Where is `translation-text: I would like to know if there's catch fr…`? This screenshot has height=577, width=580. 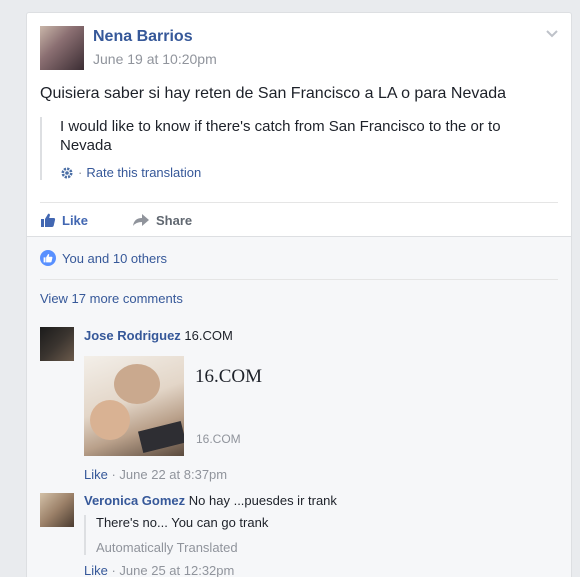
translation-text: I would like to know if there's catch fr… is located at coordinates (280, 136).